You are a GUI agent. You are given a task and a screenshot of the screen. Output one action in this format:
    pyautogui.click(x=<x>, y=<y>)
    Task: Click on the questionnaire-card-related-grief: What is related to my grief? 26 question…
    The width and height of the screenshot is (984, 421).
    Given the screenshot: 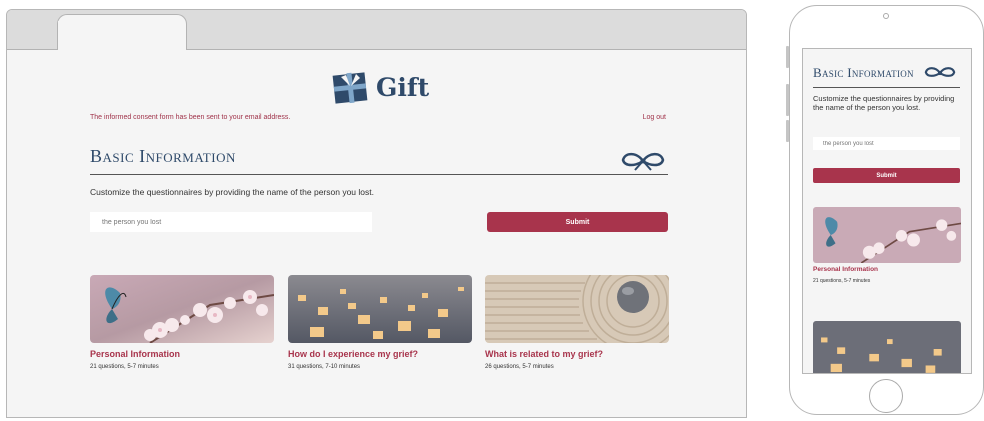 What is the action you would take?
    pyautogui.click(x=577, y=322)
    